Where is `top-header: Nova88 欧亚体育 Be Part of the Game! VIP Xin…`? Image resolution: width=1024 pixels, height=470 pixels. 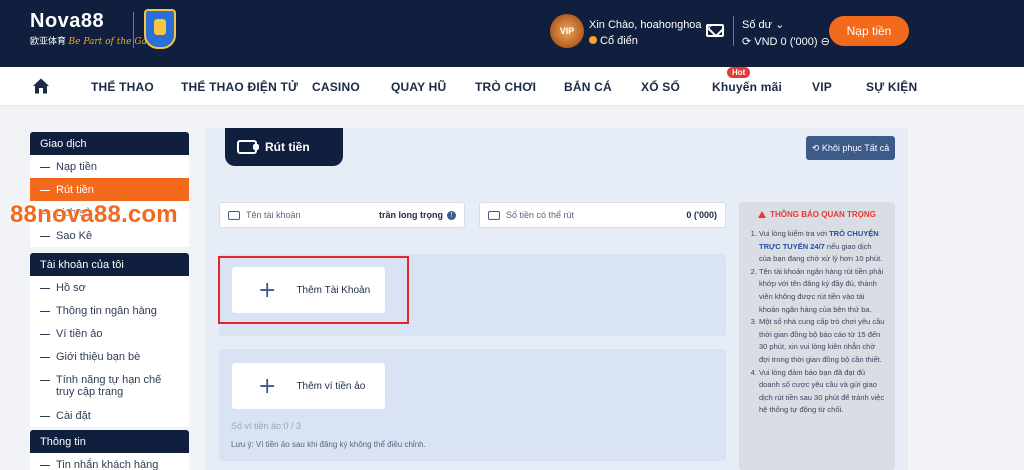 top-header: Nova88 欧亚体育 Be Part of the Game! VIP Xin… is located at coordinates (512, 33).